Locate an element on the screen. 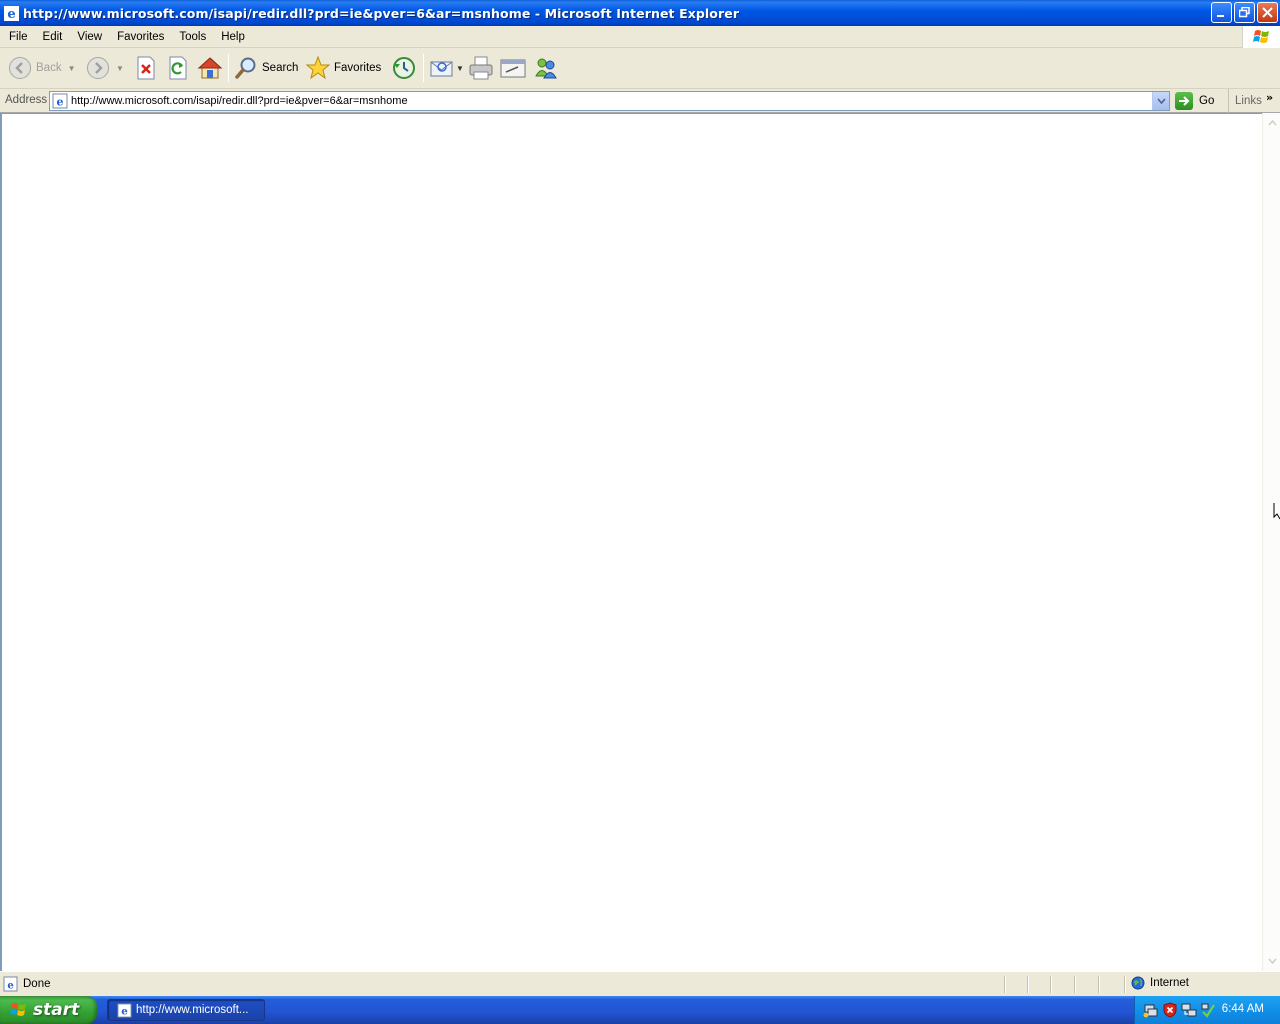  history-icon is located at coordinates (404, 68).